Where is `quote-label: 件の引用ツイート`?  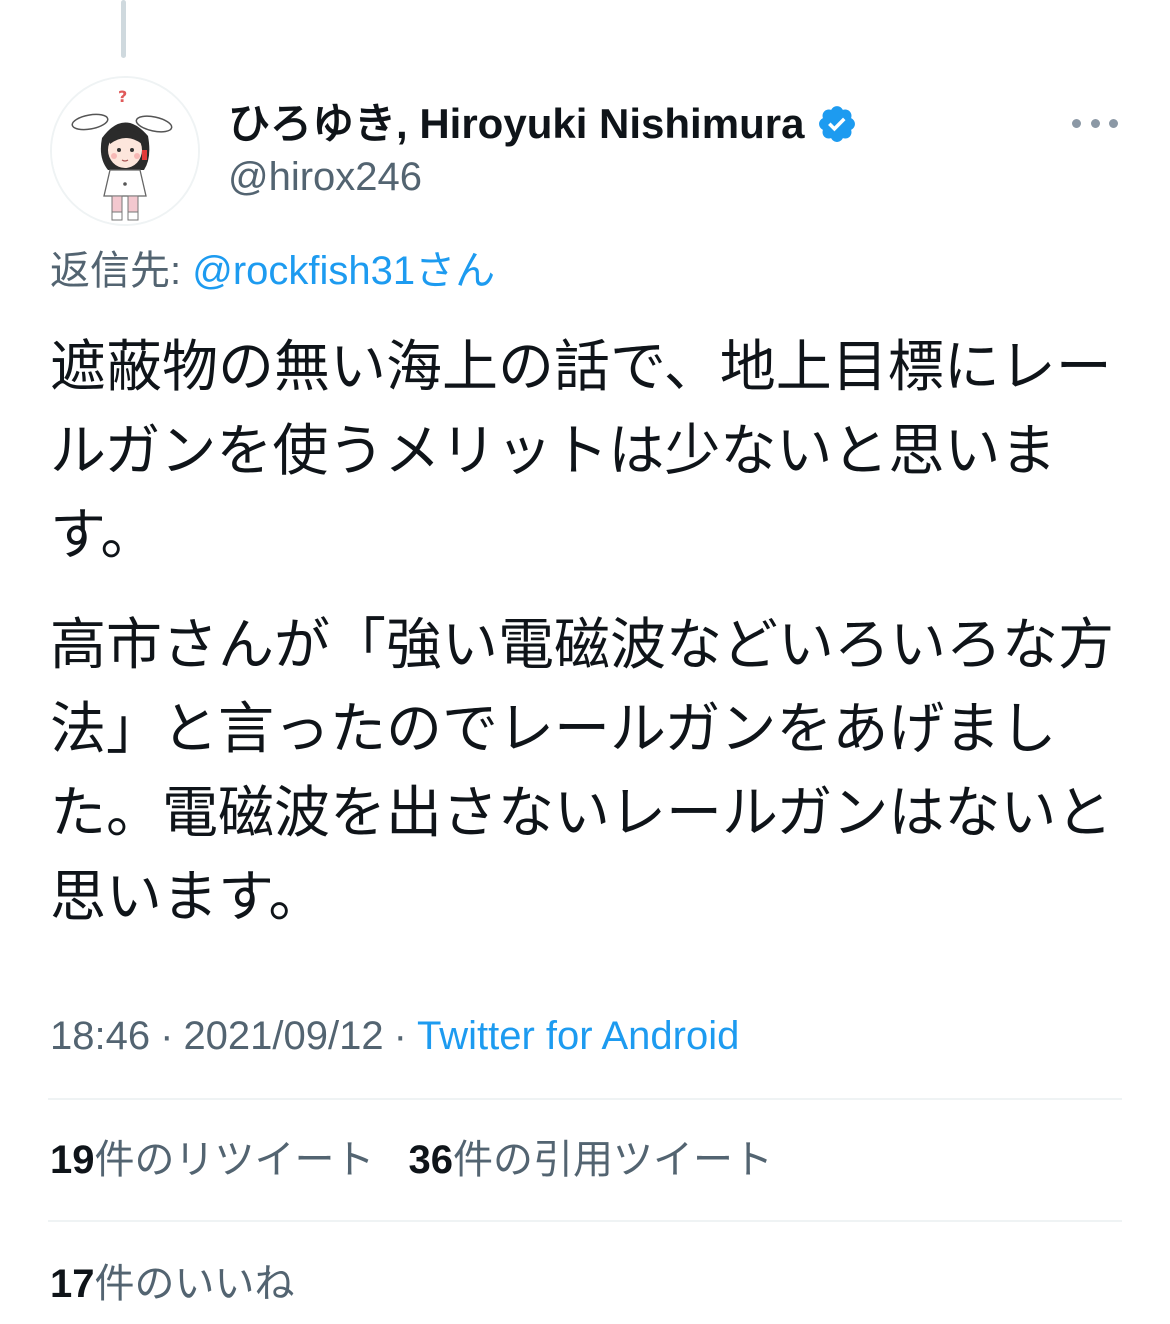 quote-label: 件の引用ツイート is located at coordinates (613, 1160).